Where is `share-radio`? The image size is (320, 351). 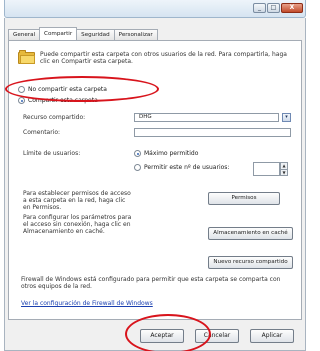 share-radio is located at coordinates (21, 100).